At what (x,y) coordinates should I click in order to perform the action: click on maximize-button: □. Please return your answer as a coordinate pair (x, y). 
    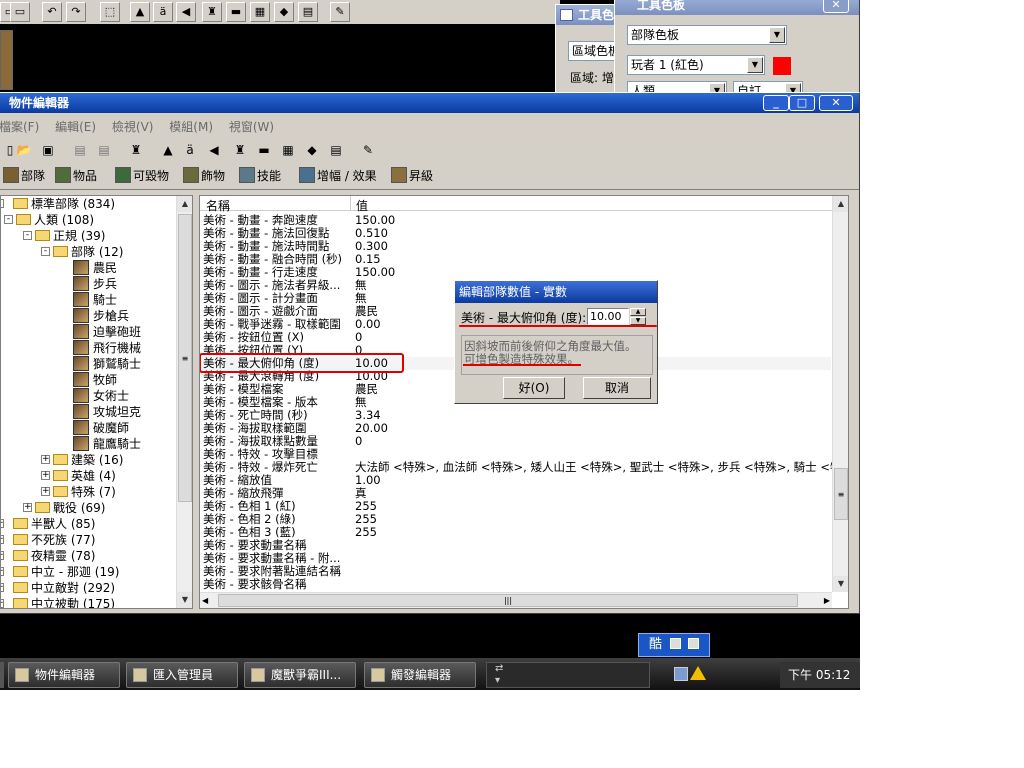
    Looking at the image, I should click on (802, 103).